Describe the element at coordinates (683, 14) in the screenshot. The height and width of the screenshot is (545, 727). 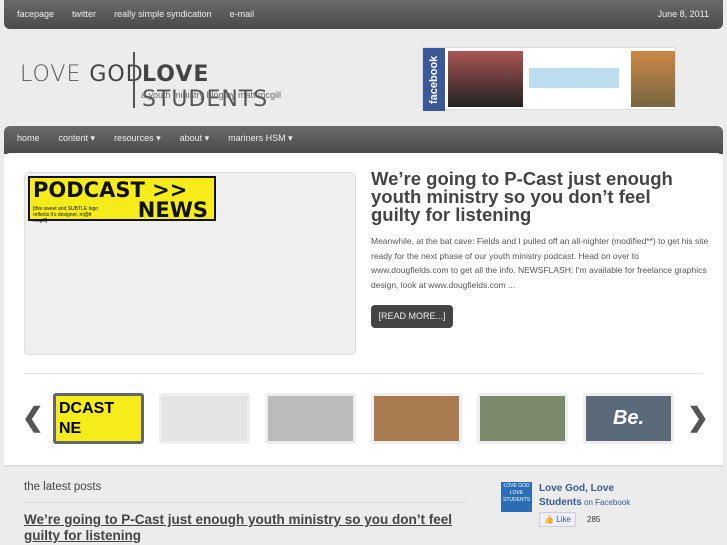
I see `date: June 8, 2011` at that location.